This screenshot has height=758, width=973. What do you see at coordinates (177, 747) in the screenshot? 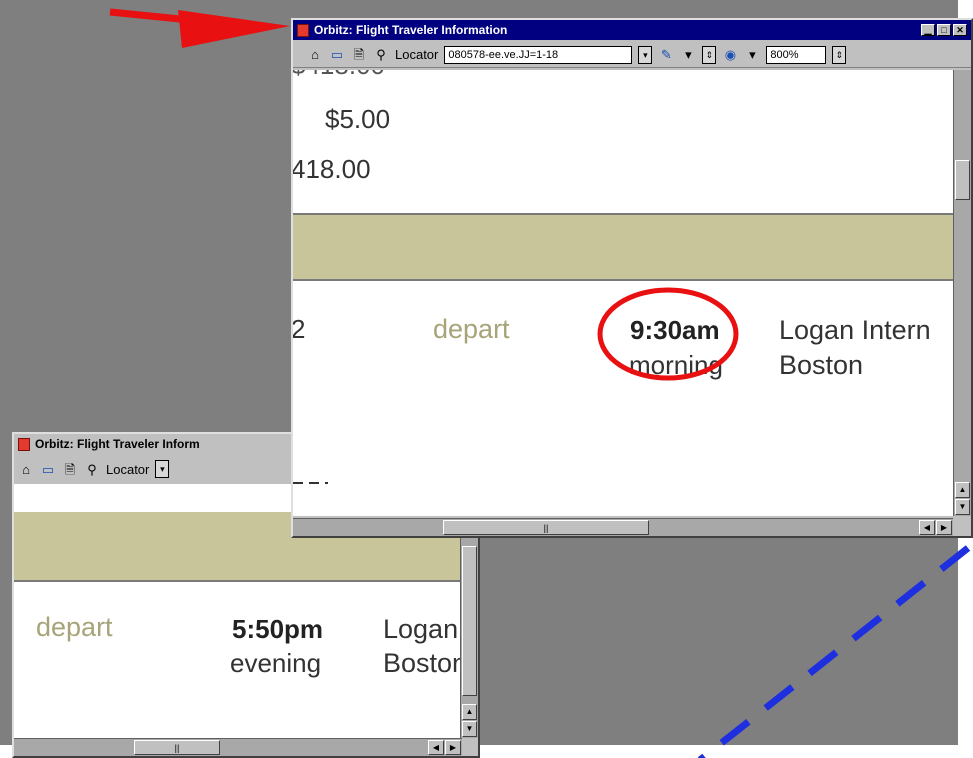
I see `back-hscroll-thumb: ||` at bounding box center [177, 747].